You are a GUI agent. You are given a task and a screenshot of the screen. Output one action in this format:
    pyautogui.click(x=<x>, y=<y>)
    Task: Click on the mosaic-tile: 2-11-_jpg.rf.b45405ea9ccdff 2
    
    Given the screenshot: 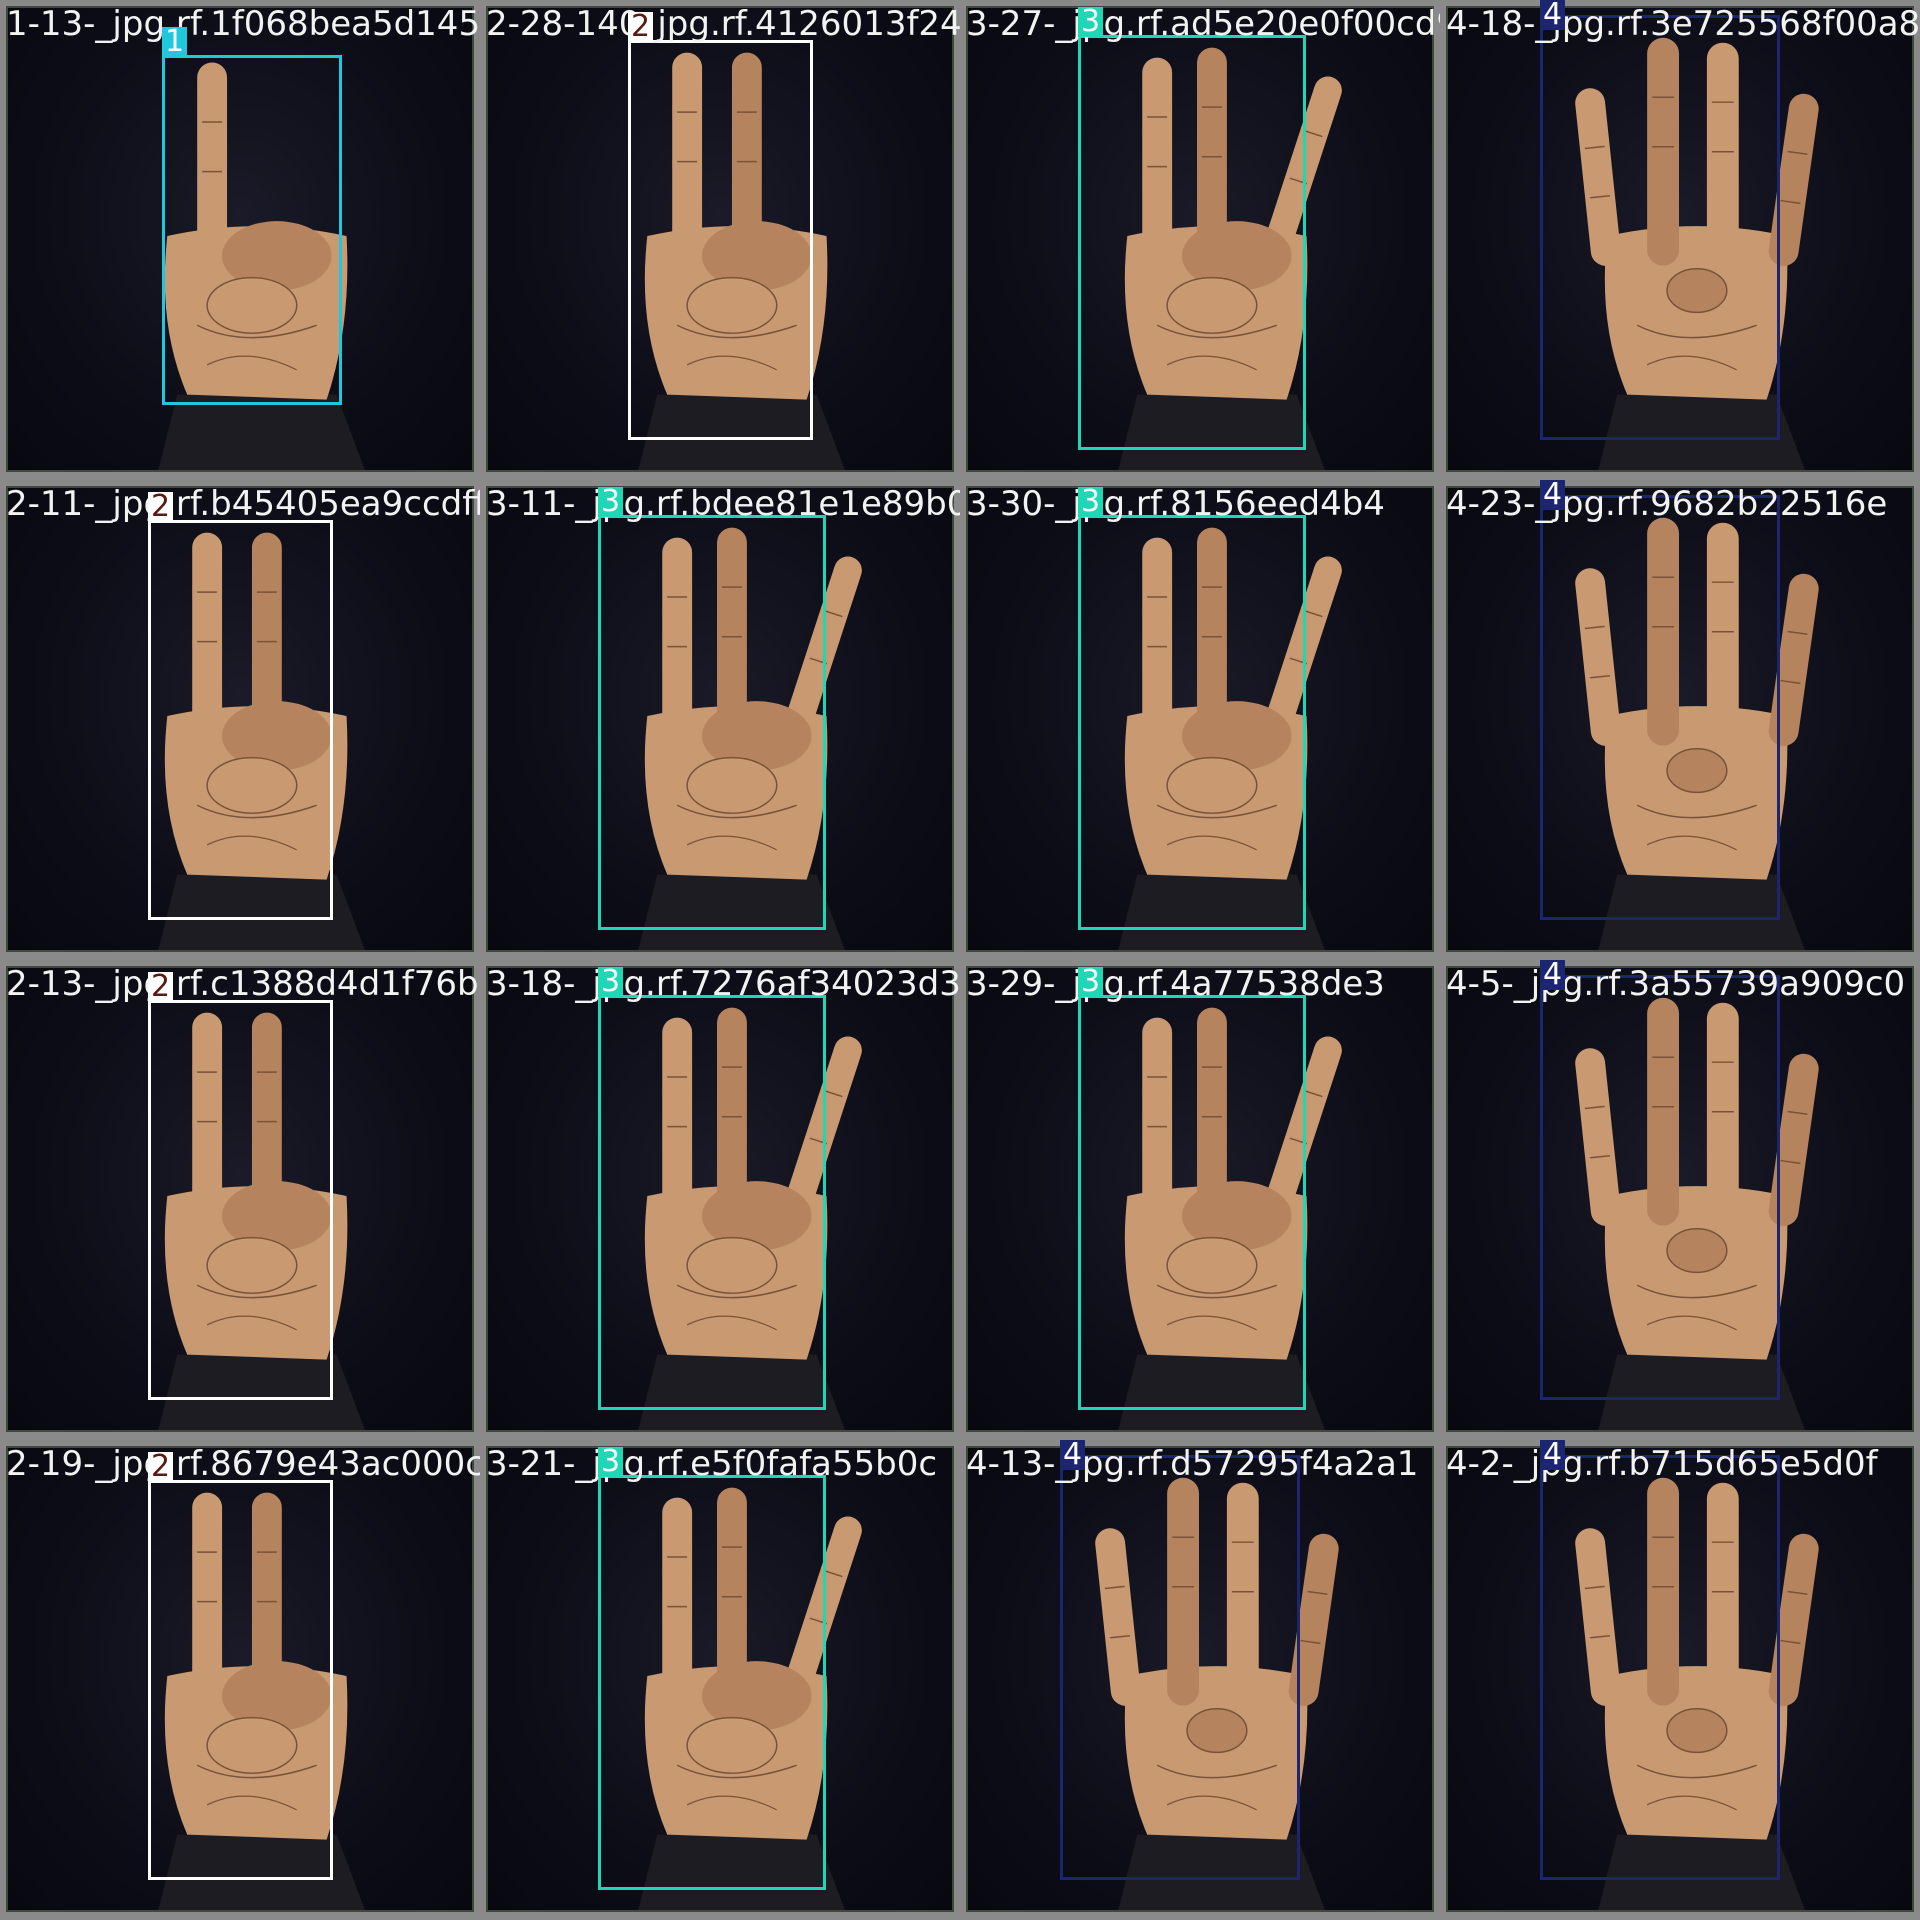 What is the action you would take?
    pyautogui.click(x=240, y=720)
    